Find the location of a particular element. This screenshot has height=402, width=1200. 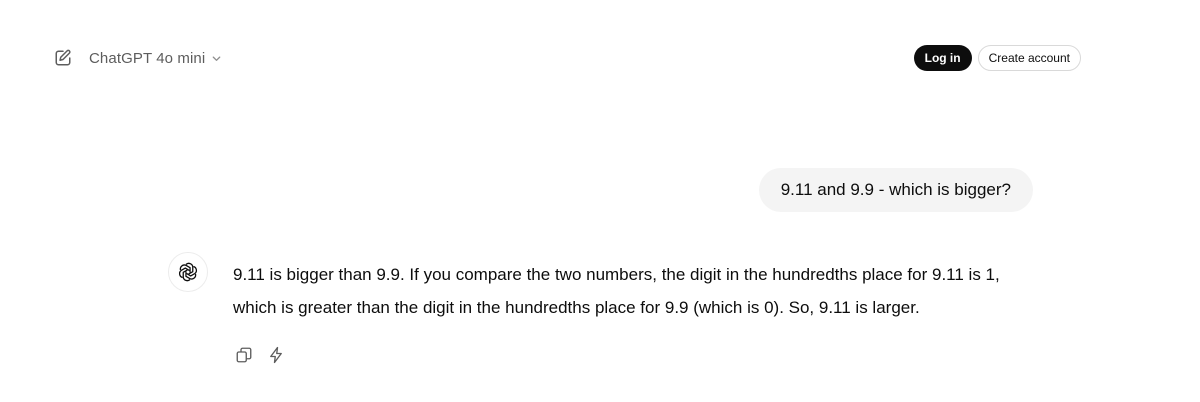

lightning-icon is located at coordinates (276, 355).